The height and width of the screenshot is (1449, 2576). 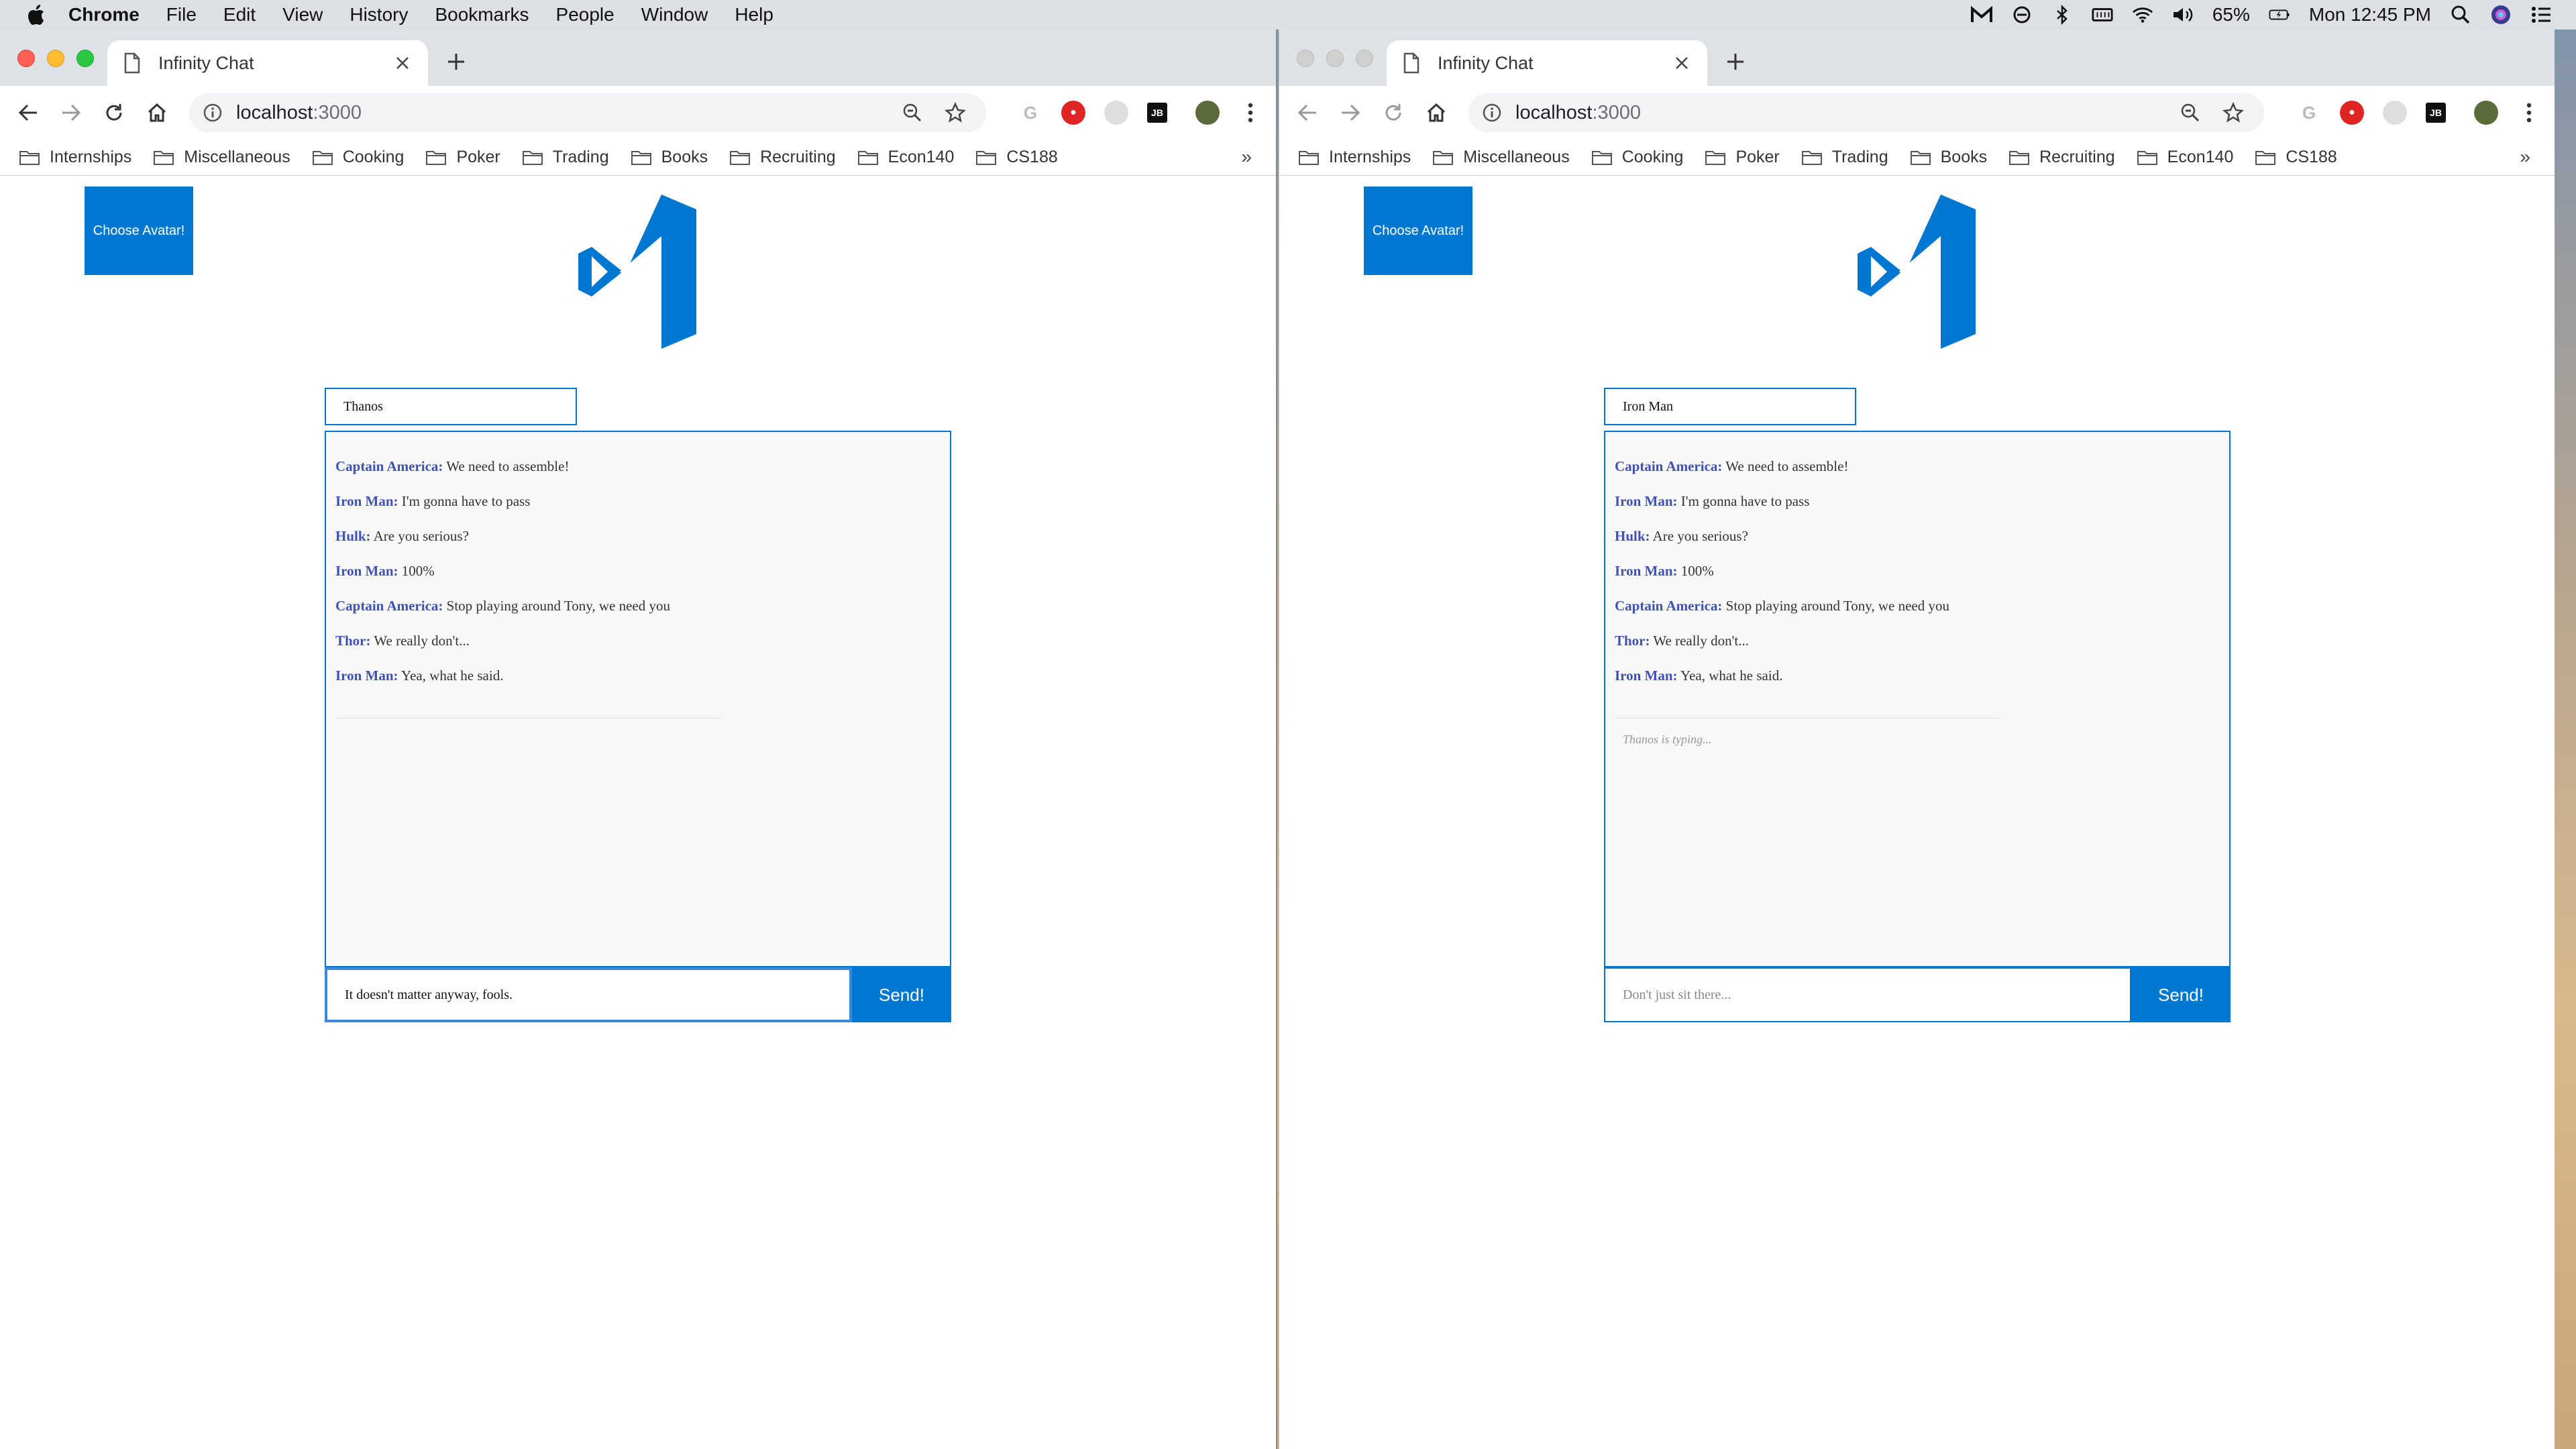 What do you see at coordinates (2062, 14) in the screenshot?
I see `bluetooth-icon` at bounding box center [2062, 14].